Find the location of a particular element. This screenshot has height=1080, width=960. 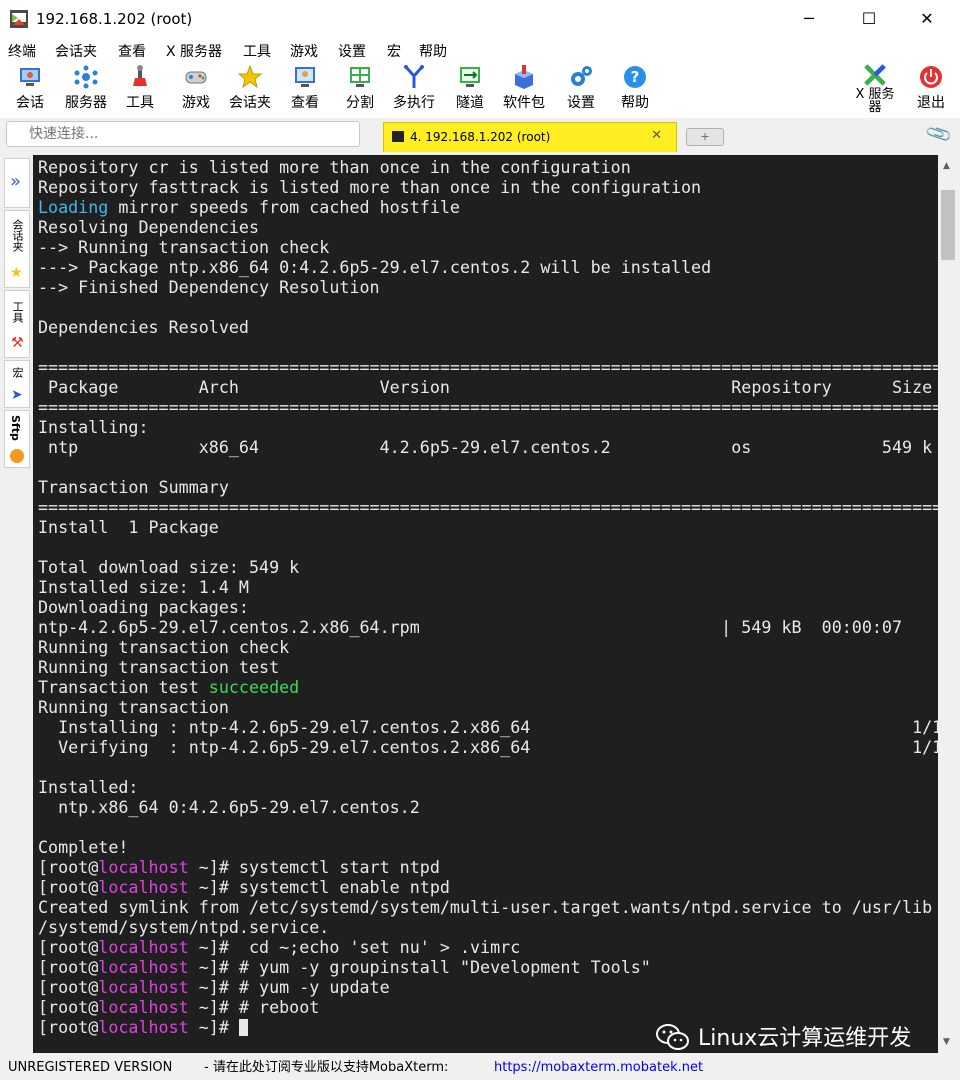

toolbar-settings-button: 设置 is located at coordinates (581, 88).